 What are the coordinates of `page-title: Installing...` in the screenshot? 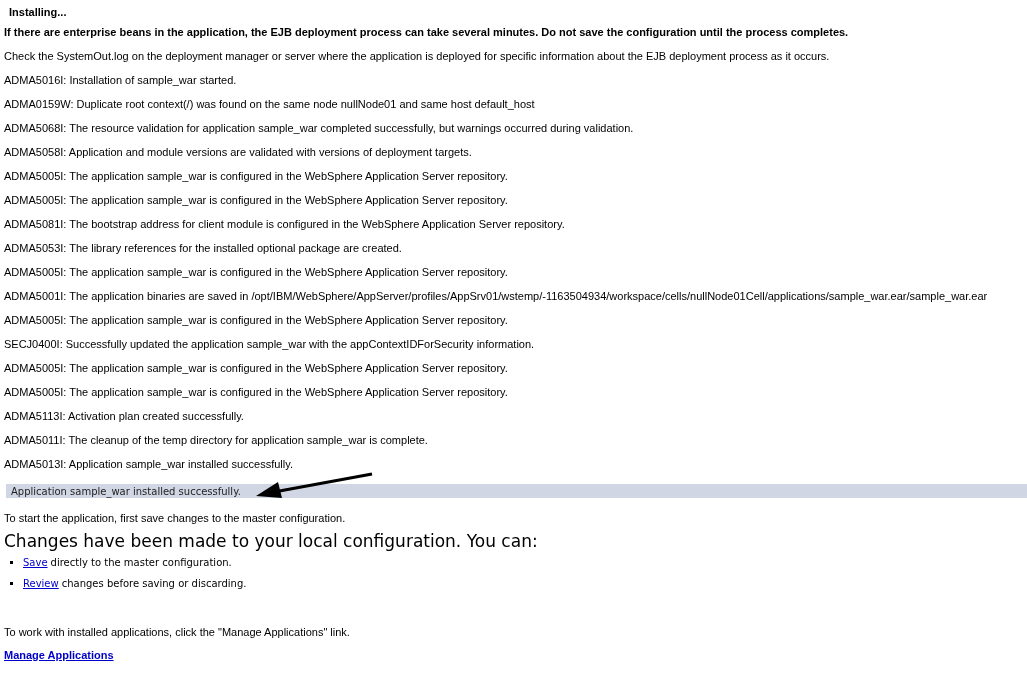 It's located at (38, 12).